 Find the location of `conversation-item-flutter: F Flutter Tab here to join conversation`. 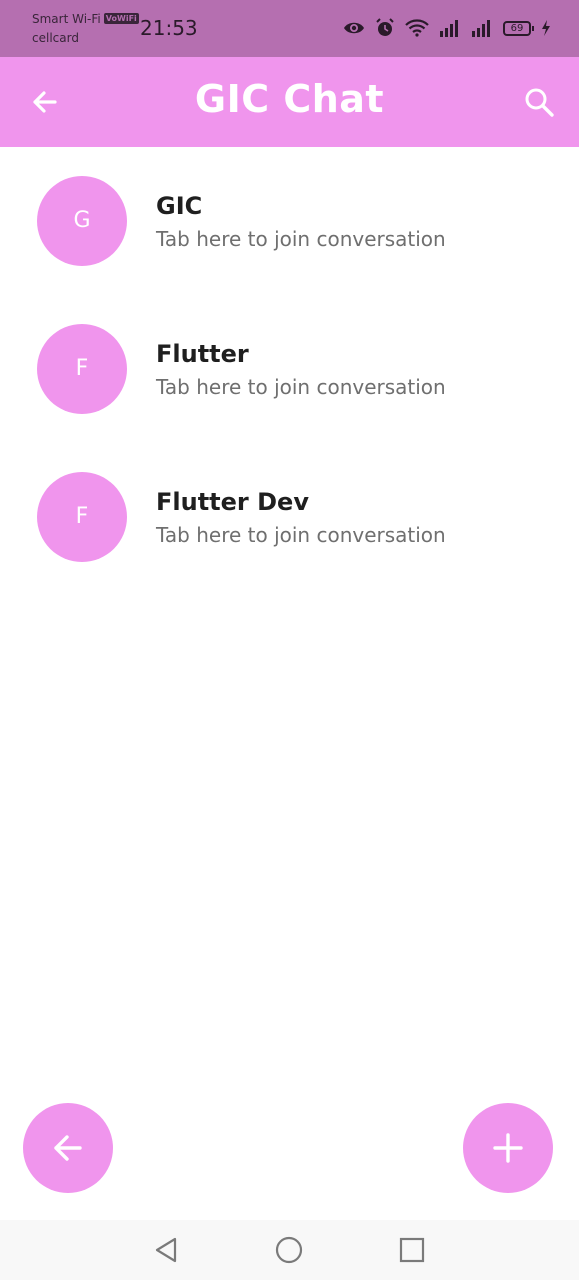

conversation-item-flutter: F Flutter Tab here to join conversation is located at coordinates (289, 369).